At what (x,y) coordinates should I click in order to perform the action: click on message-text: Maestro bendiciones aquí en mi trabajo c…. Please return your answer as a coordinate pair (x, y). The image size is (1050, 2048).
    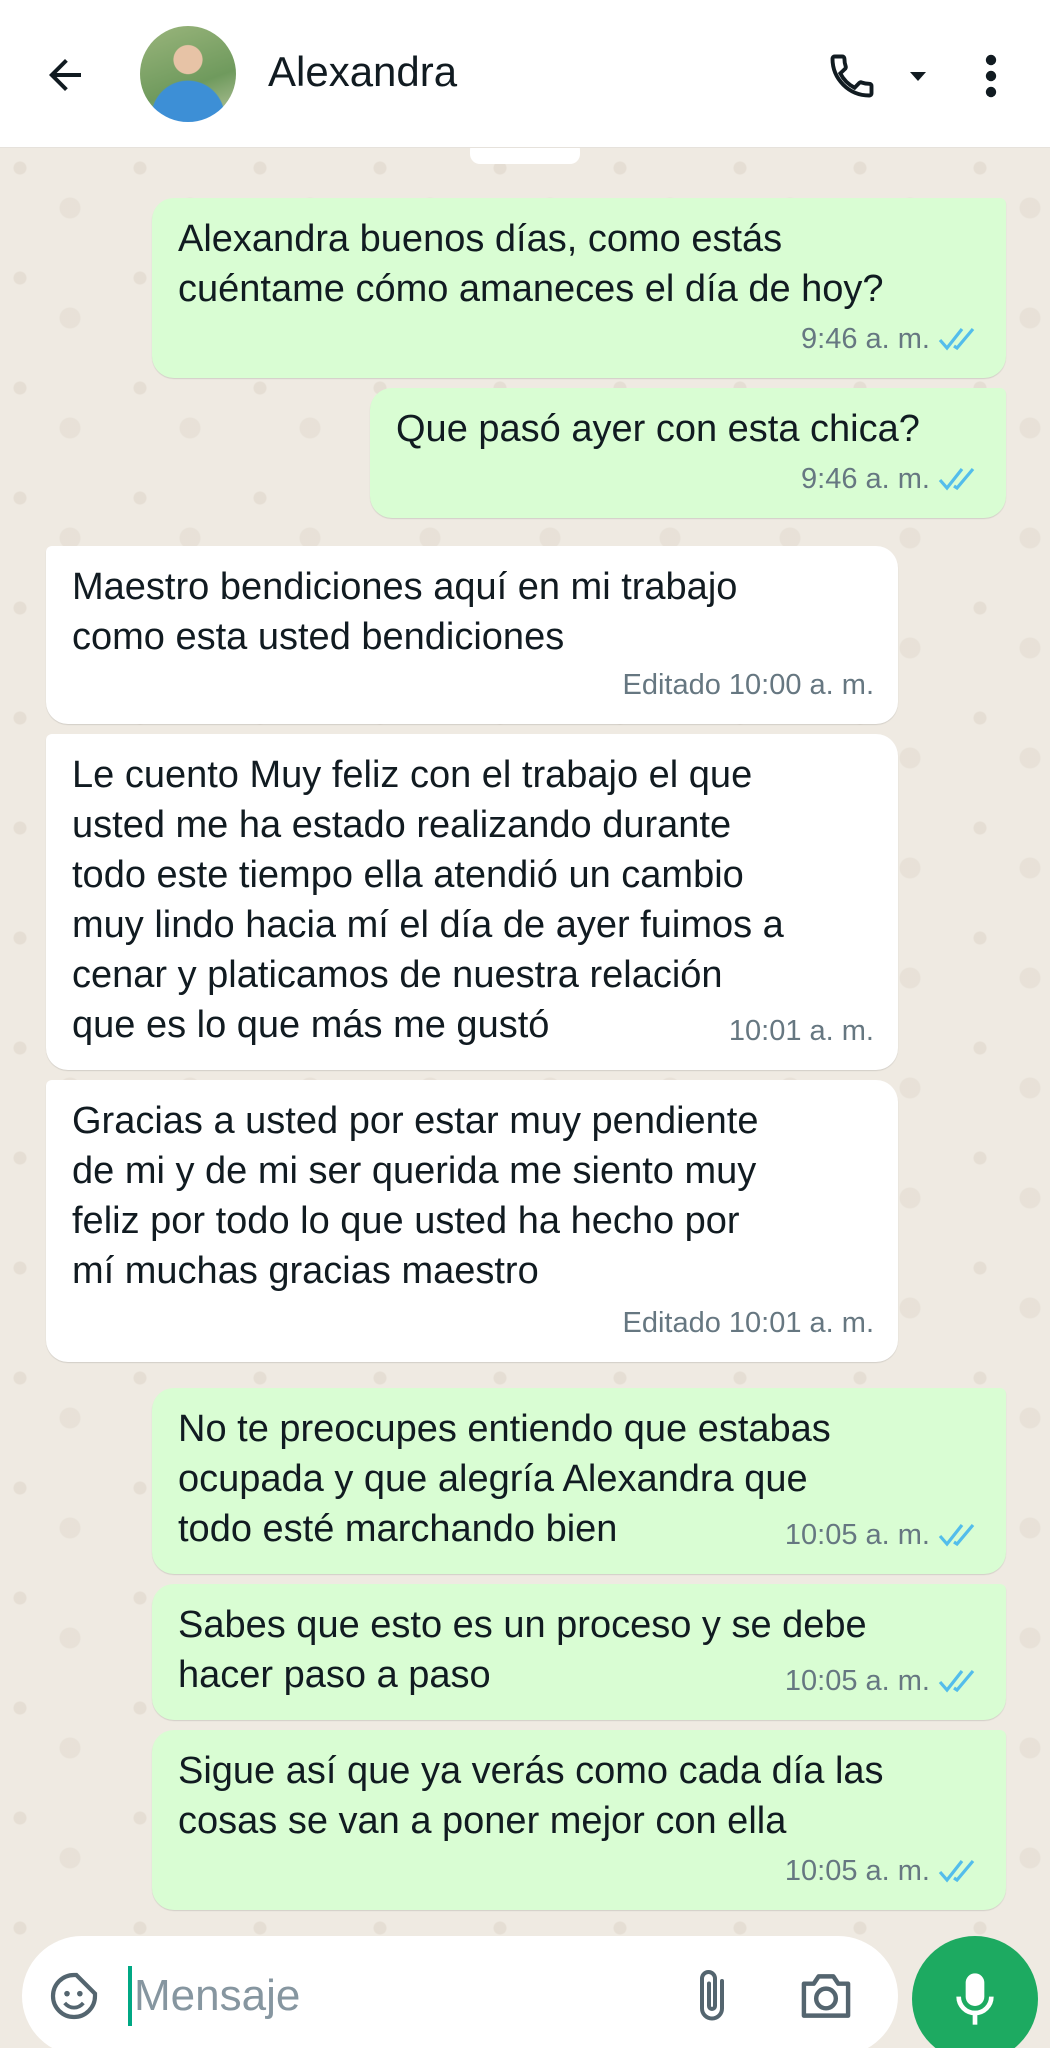
    Looking at the image, I should click on (405, 612).